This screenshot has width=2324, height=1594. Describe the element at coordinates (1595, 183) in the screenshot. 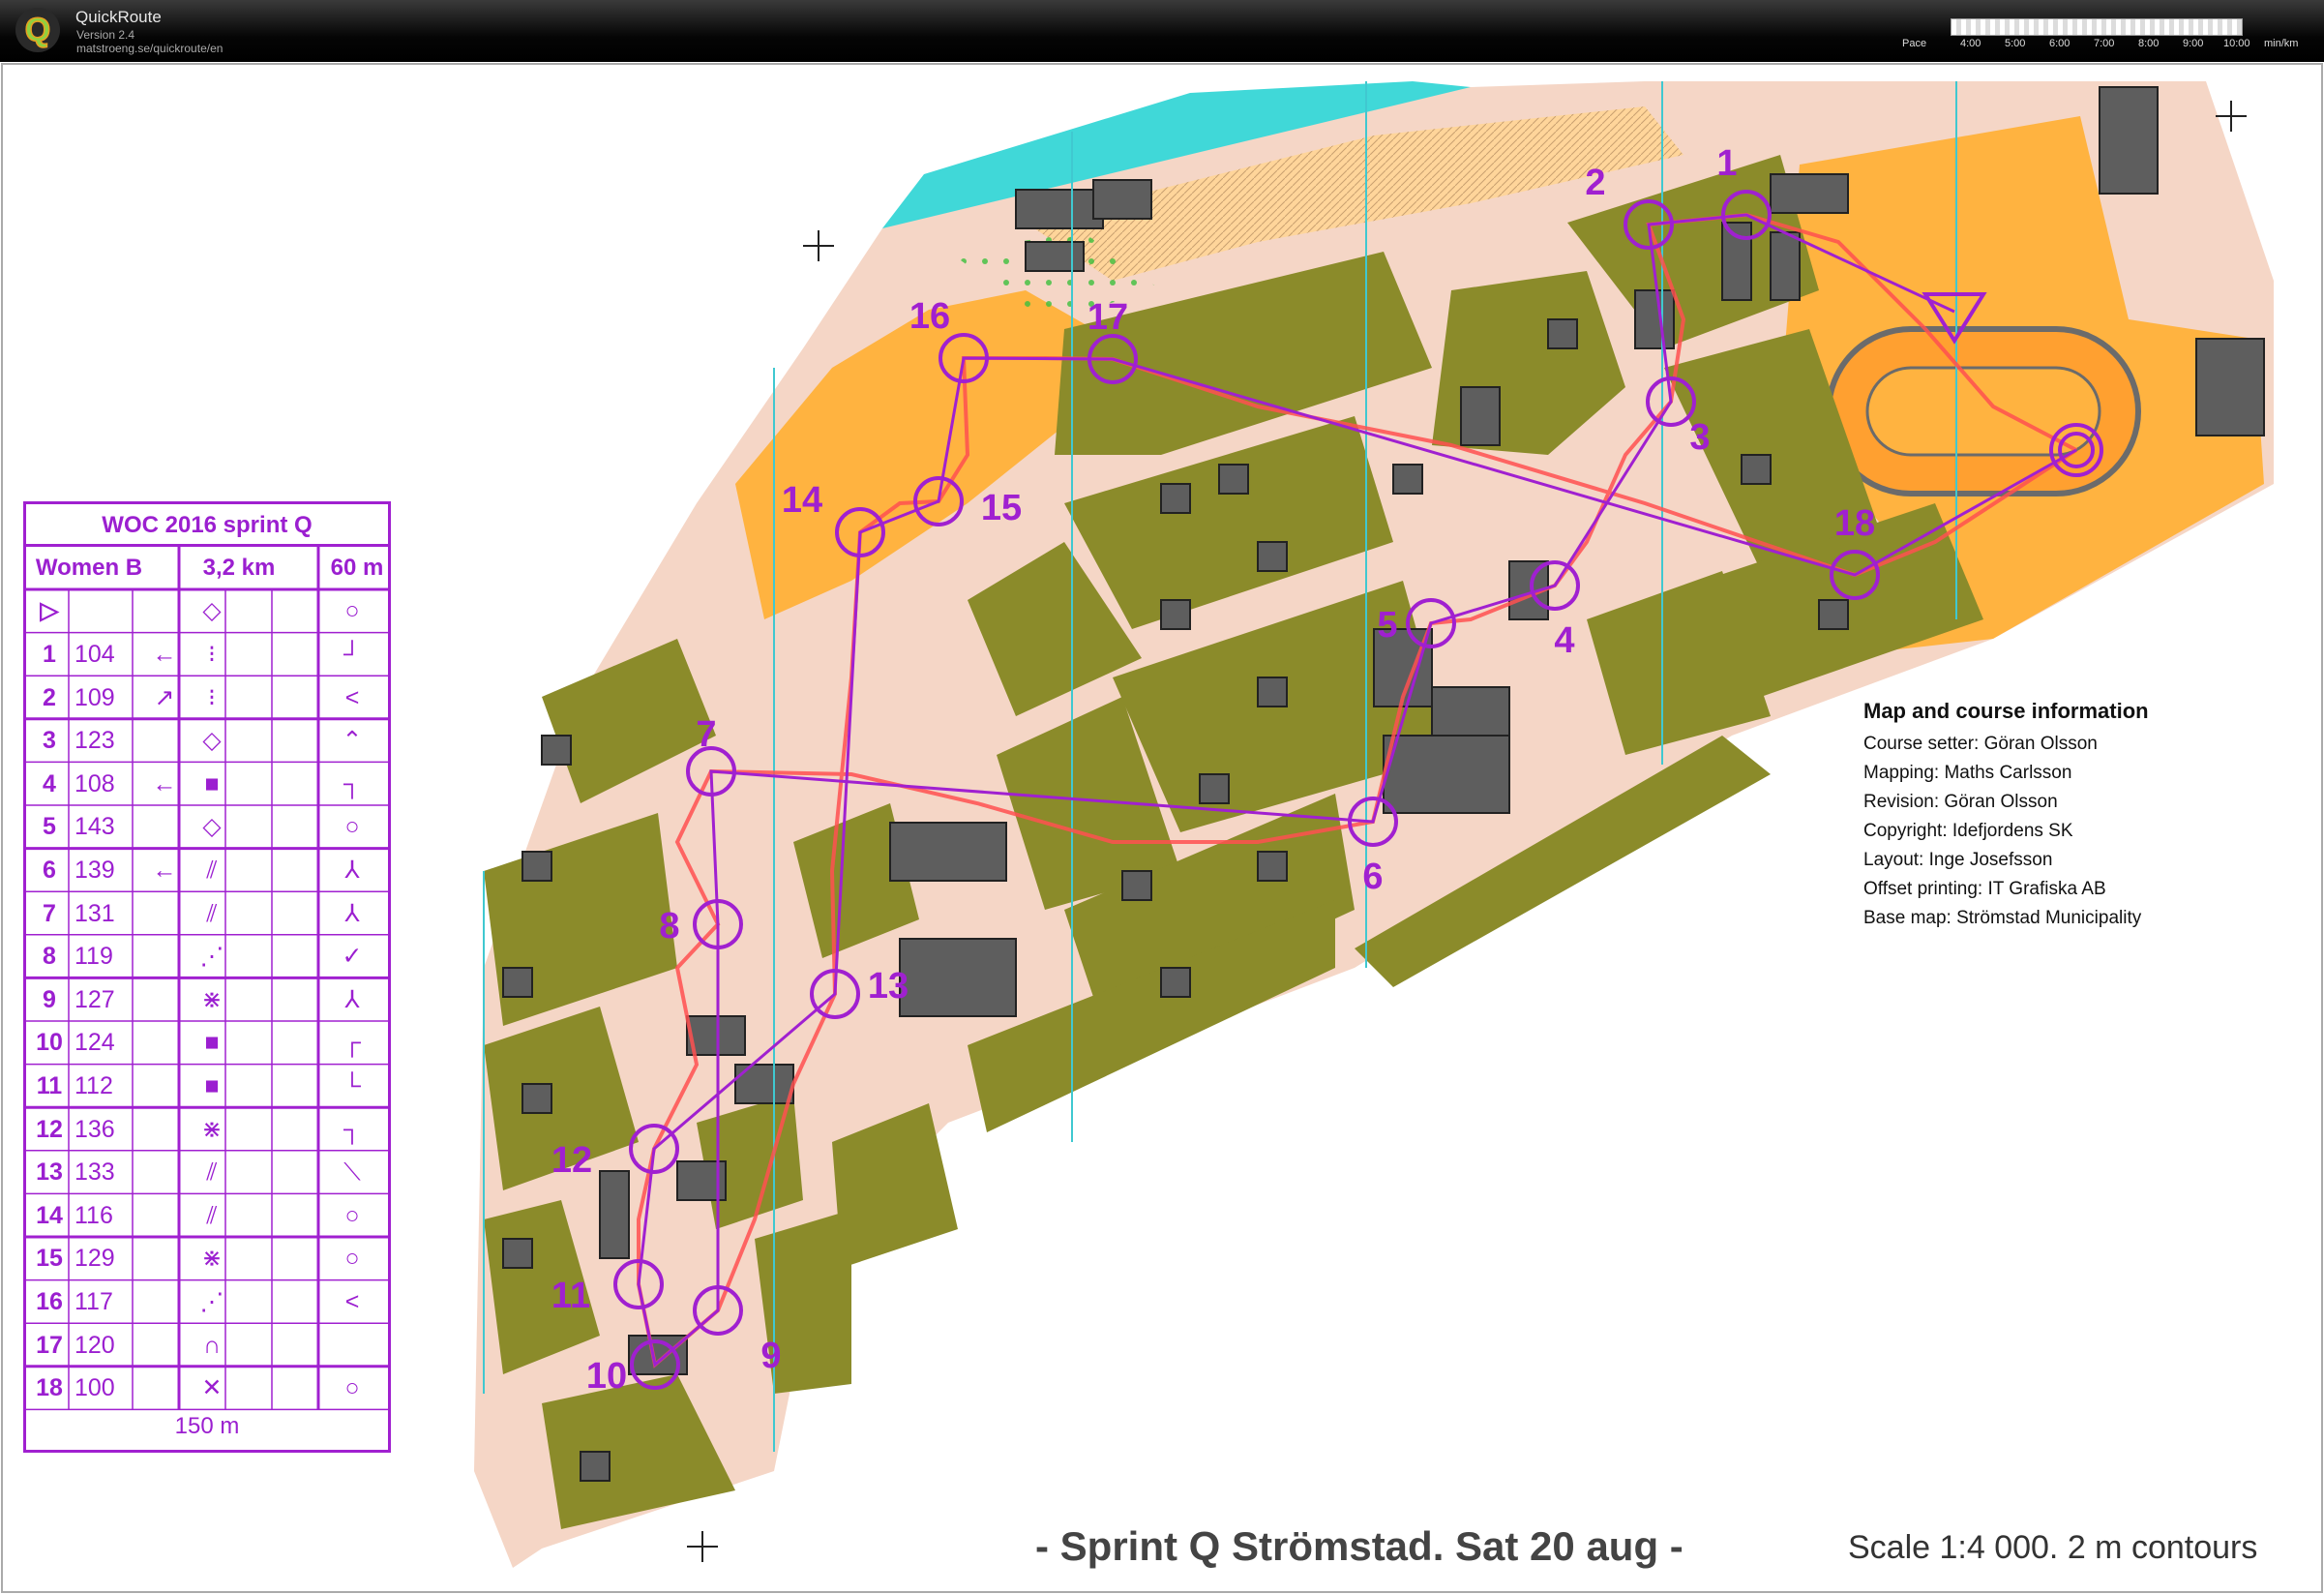

I see `control-number-label: 2` at that location.